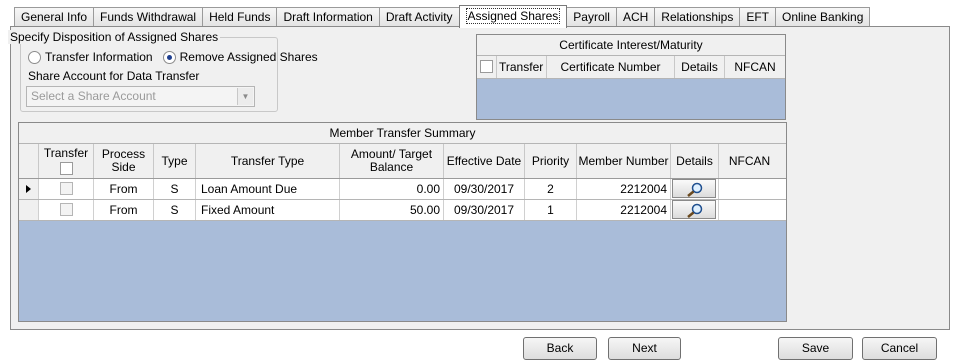  I want to click on tab-assigned-shares: Assigned Shares, so click(513, 16).